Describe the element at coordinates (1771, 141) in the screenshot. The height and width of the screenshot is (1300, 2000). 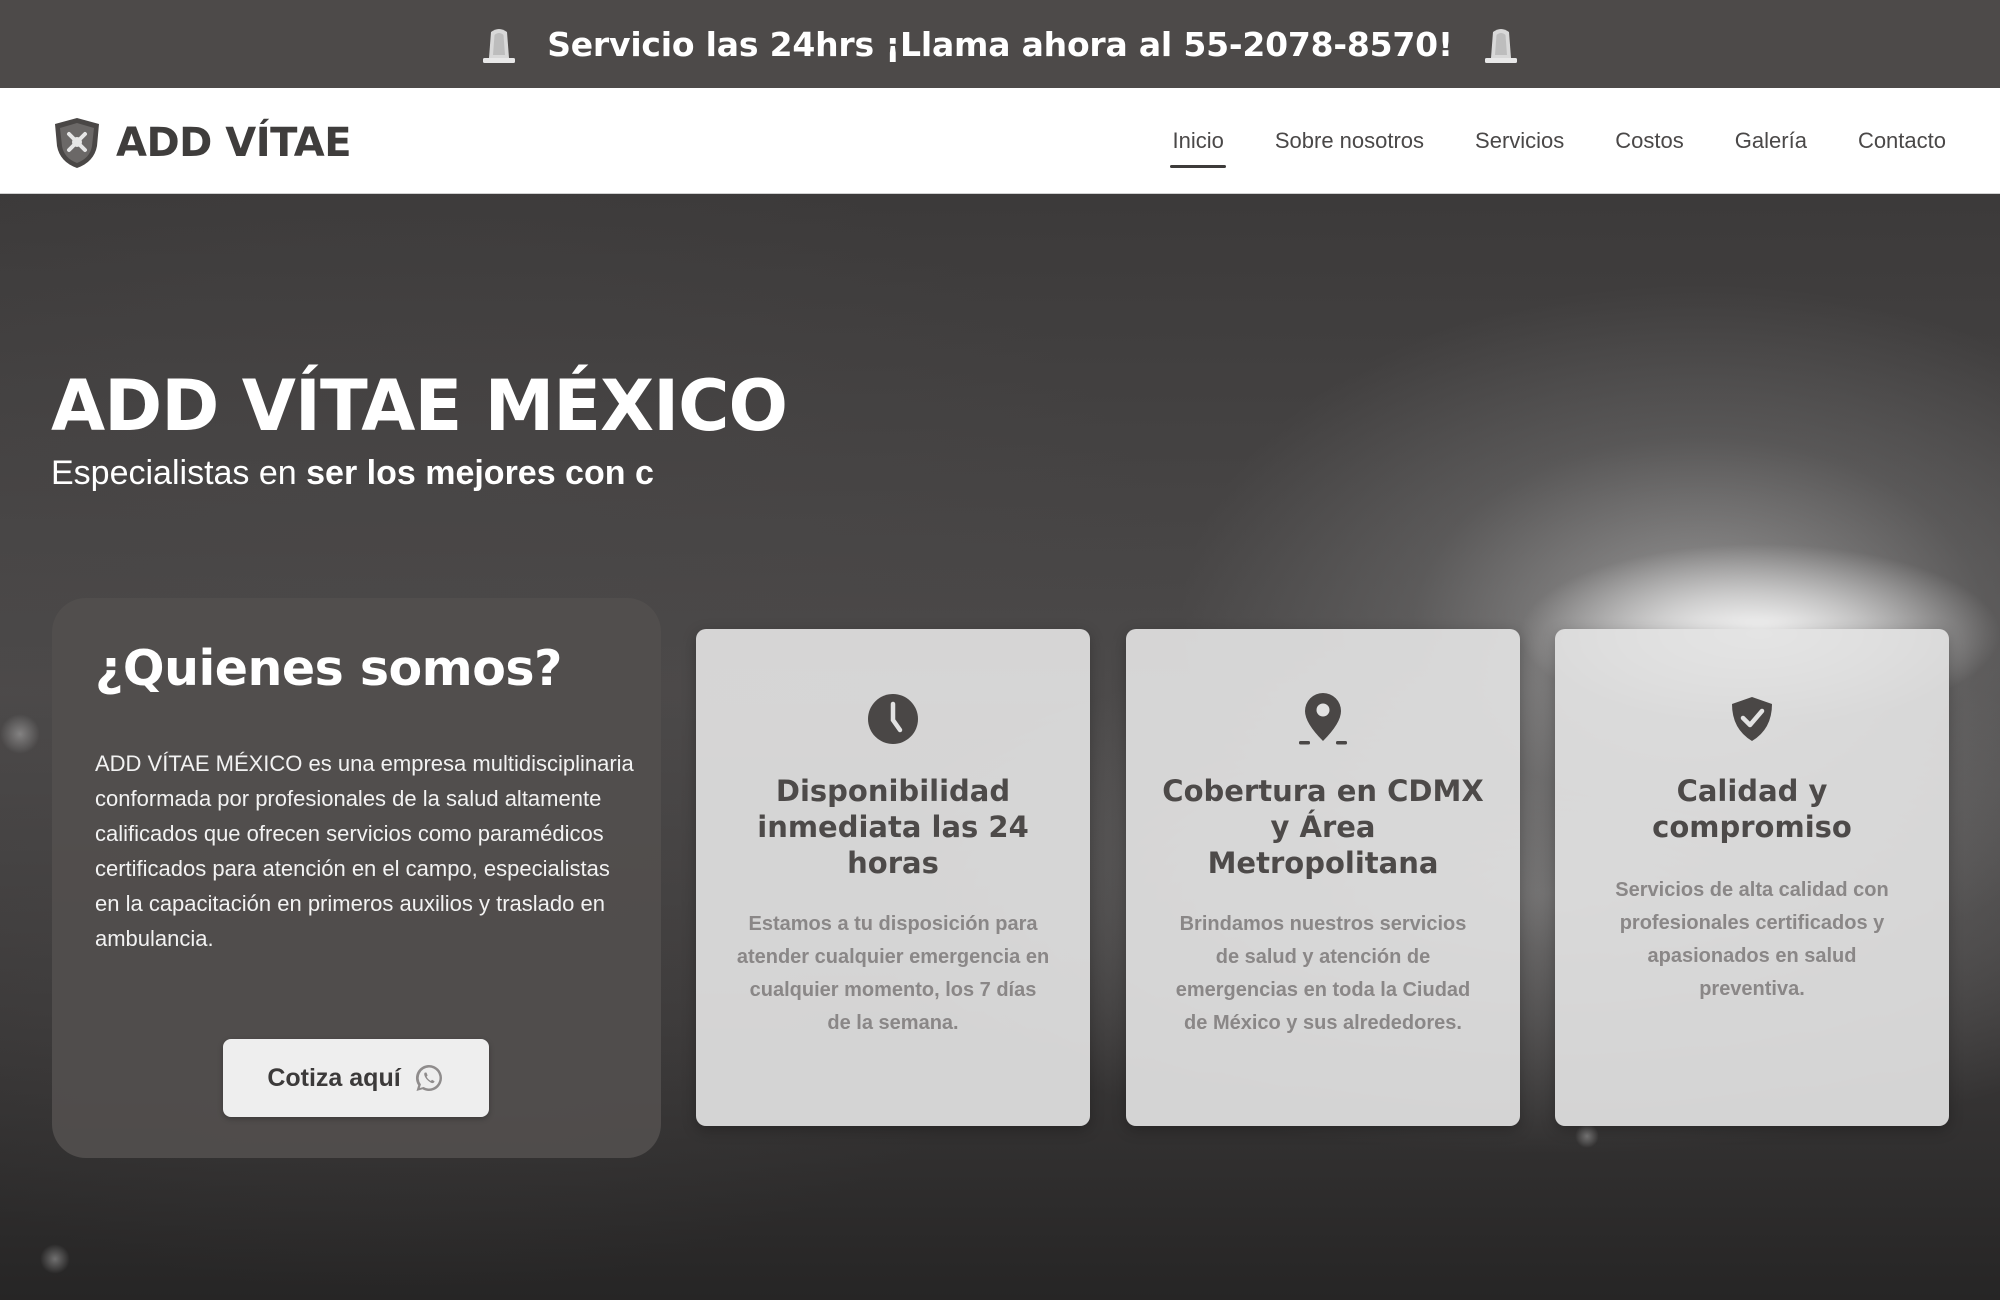
I see `nav-item-galeria: Galería` at that location.